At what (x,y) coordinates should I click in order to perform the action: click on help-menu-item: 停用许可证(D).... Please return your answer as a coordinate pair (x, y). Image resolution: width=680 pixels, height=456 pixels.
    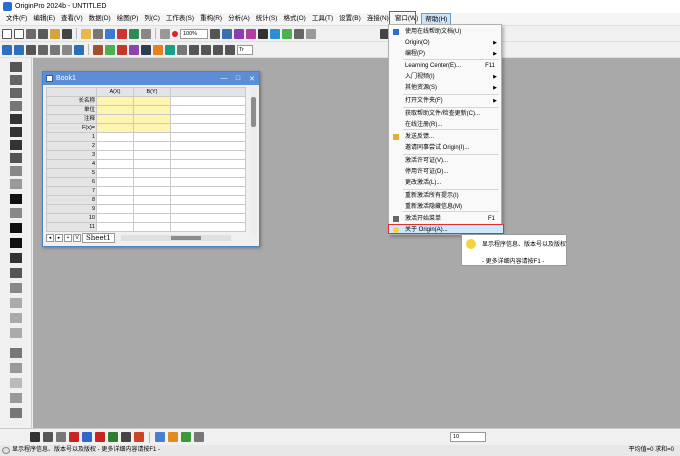
    Looking at the image, I should click on (445, 172).